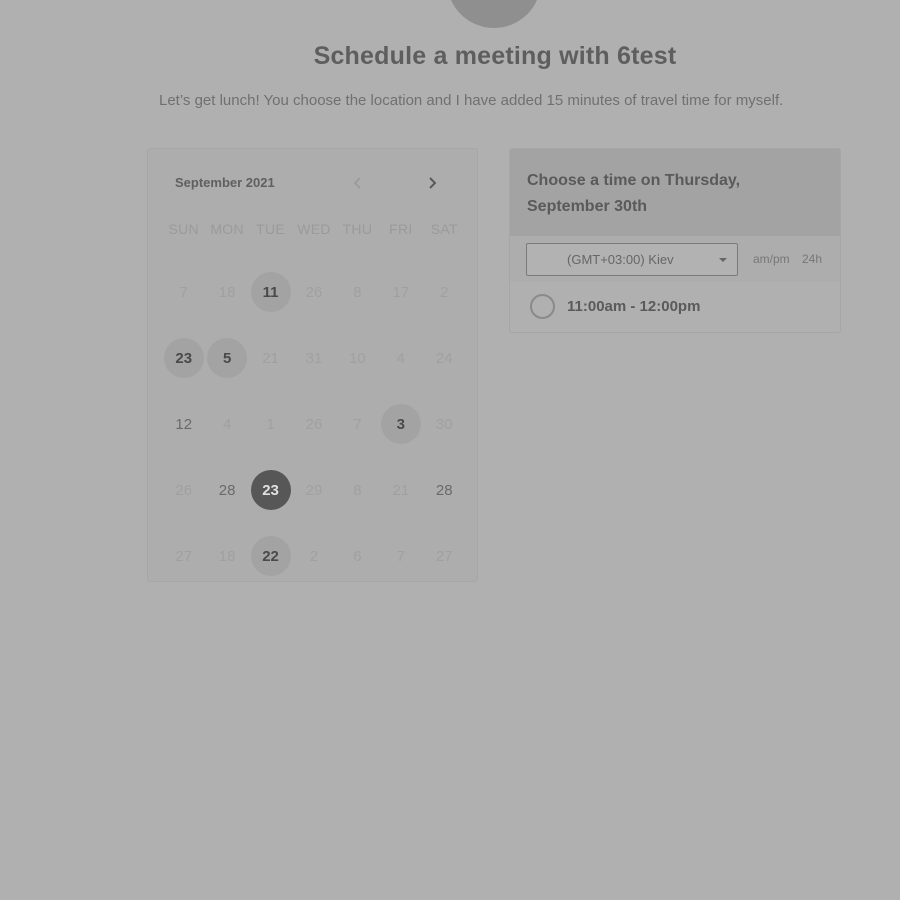  What do you see at coordinates (227, 229) in the screenshot?
I see `weekday-mon: MON` at bounding box center [227, 229].